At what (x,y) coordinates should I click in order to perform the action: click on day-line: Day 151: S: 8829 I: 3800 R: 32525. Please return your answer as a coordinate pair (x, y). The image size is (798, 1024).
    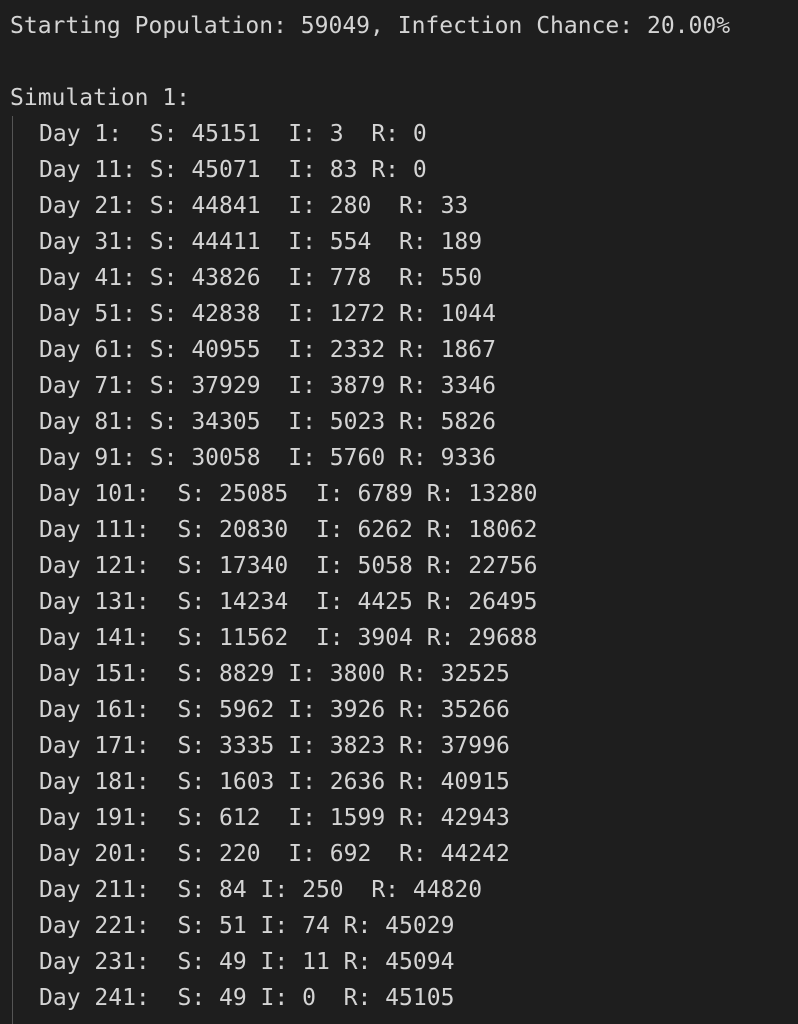
    Looking at the image, I should click on (274, 674).